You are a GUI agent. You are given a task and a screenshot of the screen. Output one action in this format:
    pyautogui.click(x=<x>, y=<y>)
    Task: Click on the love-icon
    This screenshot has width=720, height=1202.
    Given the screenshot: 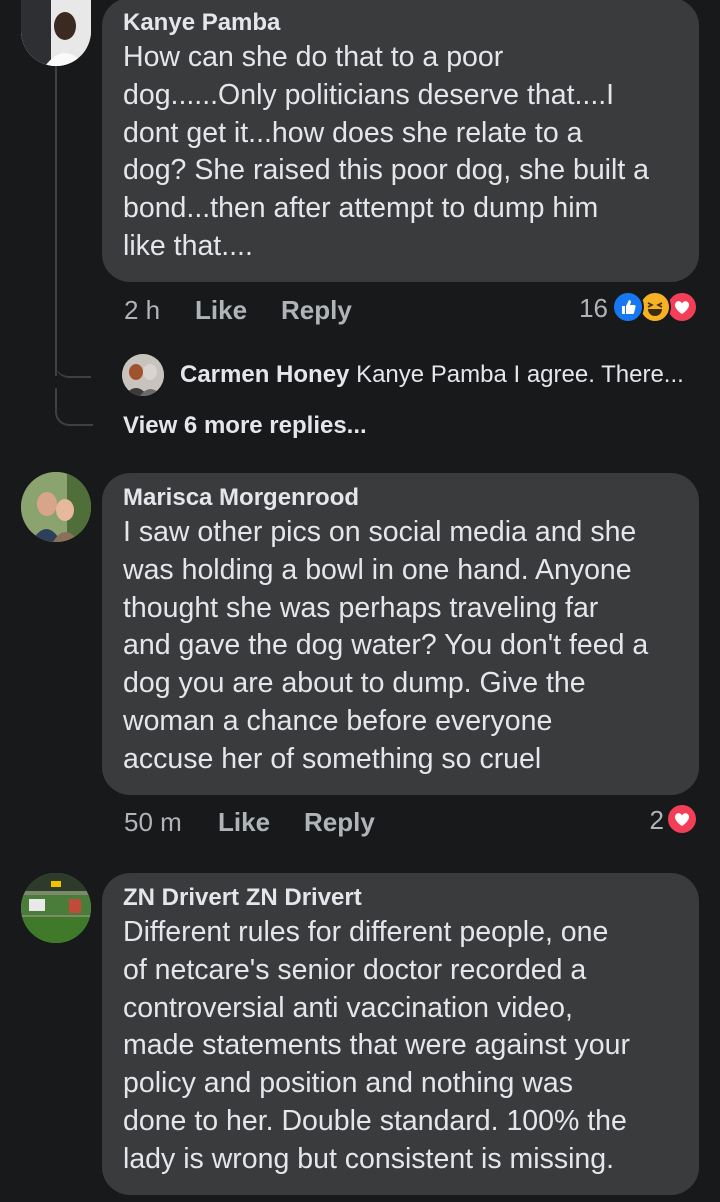 What is the action you would take?
    pyautogui.click(x=682, y=819)
    